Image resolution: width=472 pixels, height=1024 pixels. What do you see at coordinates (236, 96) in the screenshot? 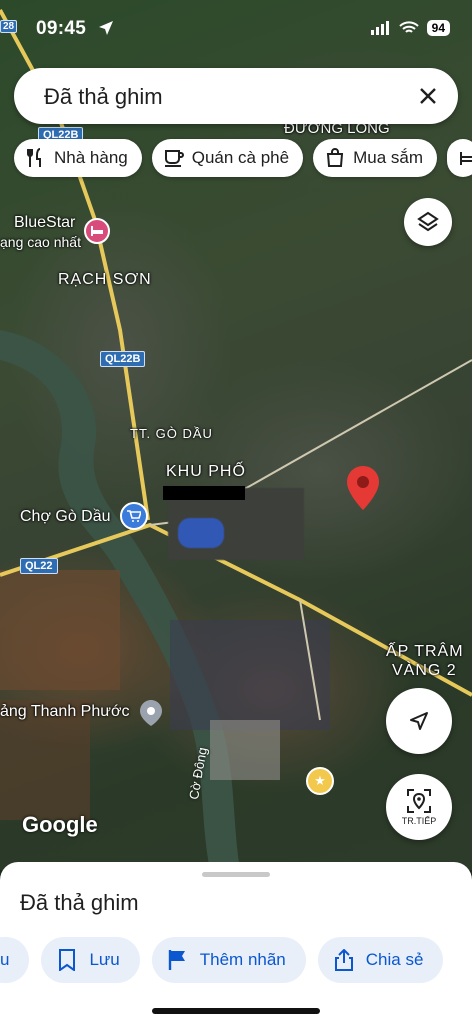
I see `search-bar: Đã thả ghim` at bounding box center [236, 96].